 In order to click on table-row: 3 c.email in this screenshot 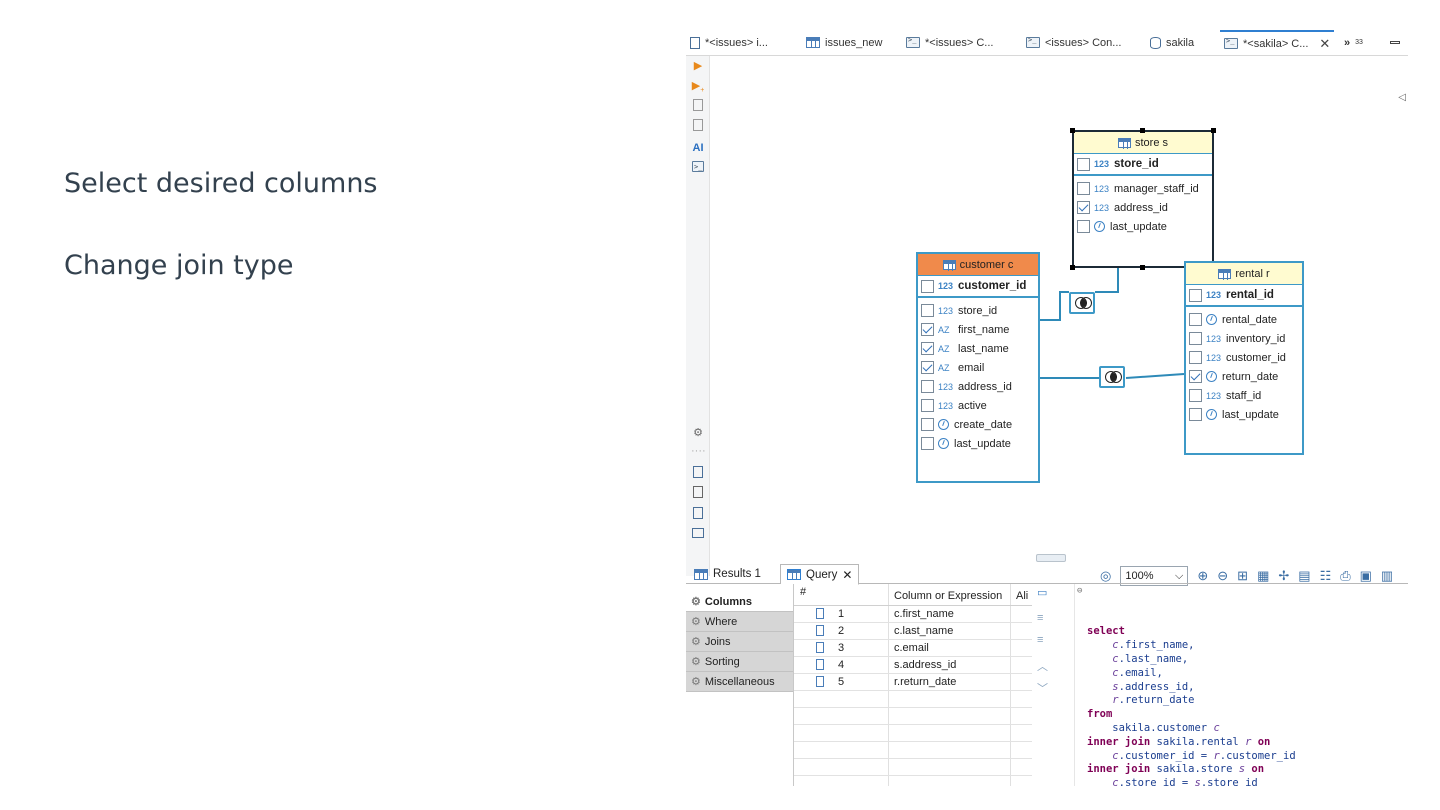, I will do `click(913, 648)`.